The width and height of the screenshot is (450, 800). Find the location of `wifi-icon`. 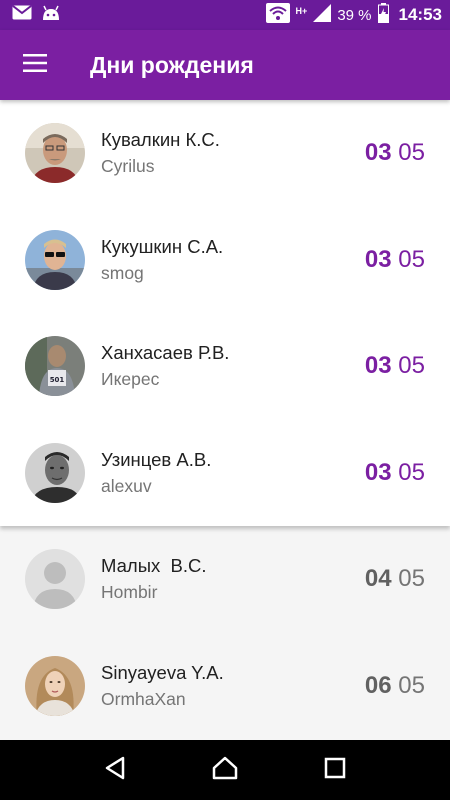

wifi-icon is located at coordinates (277, 15).